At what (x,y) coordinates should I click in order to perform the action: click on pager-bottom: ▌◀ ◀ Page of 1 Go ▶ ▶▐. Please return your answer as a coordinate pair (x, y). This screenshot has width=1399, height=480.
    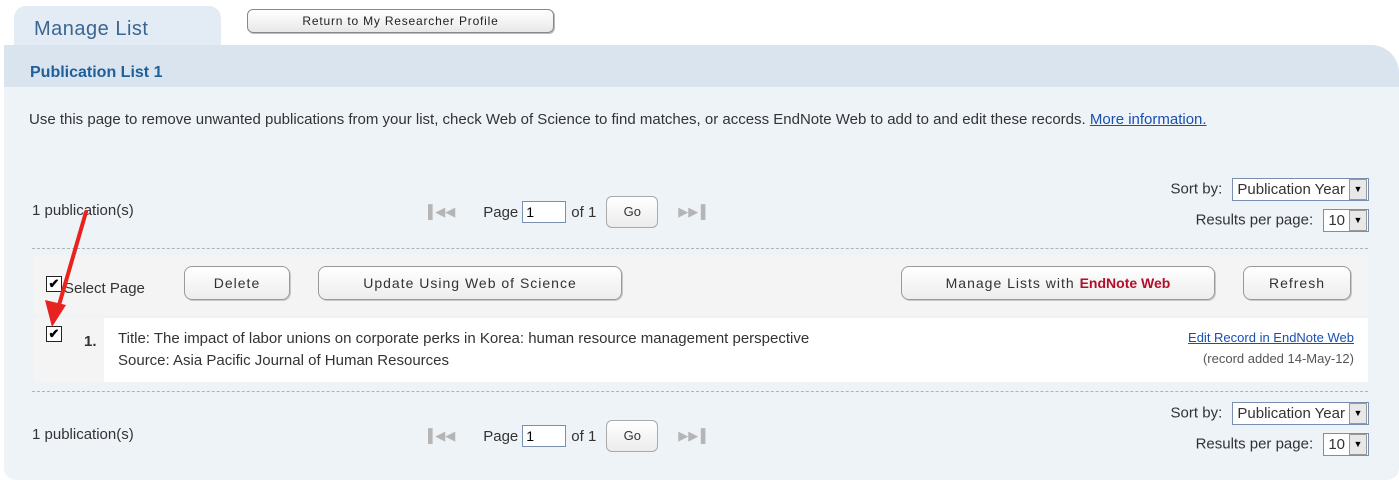
    Looking at the image, I should click on (567, 436).